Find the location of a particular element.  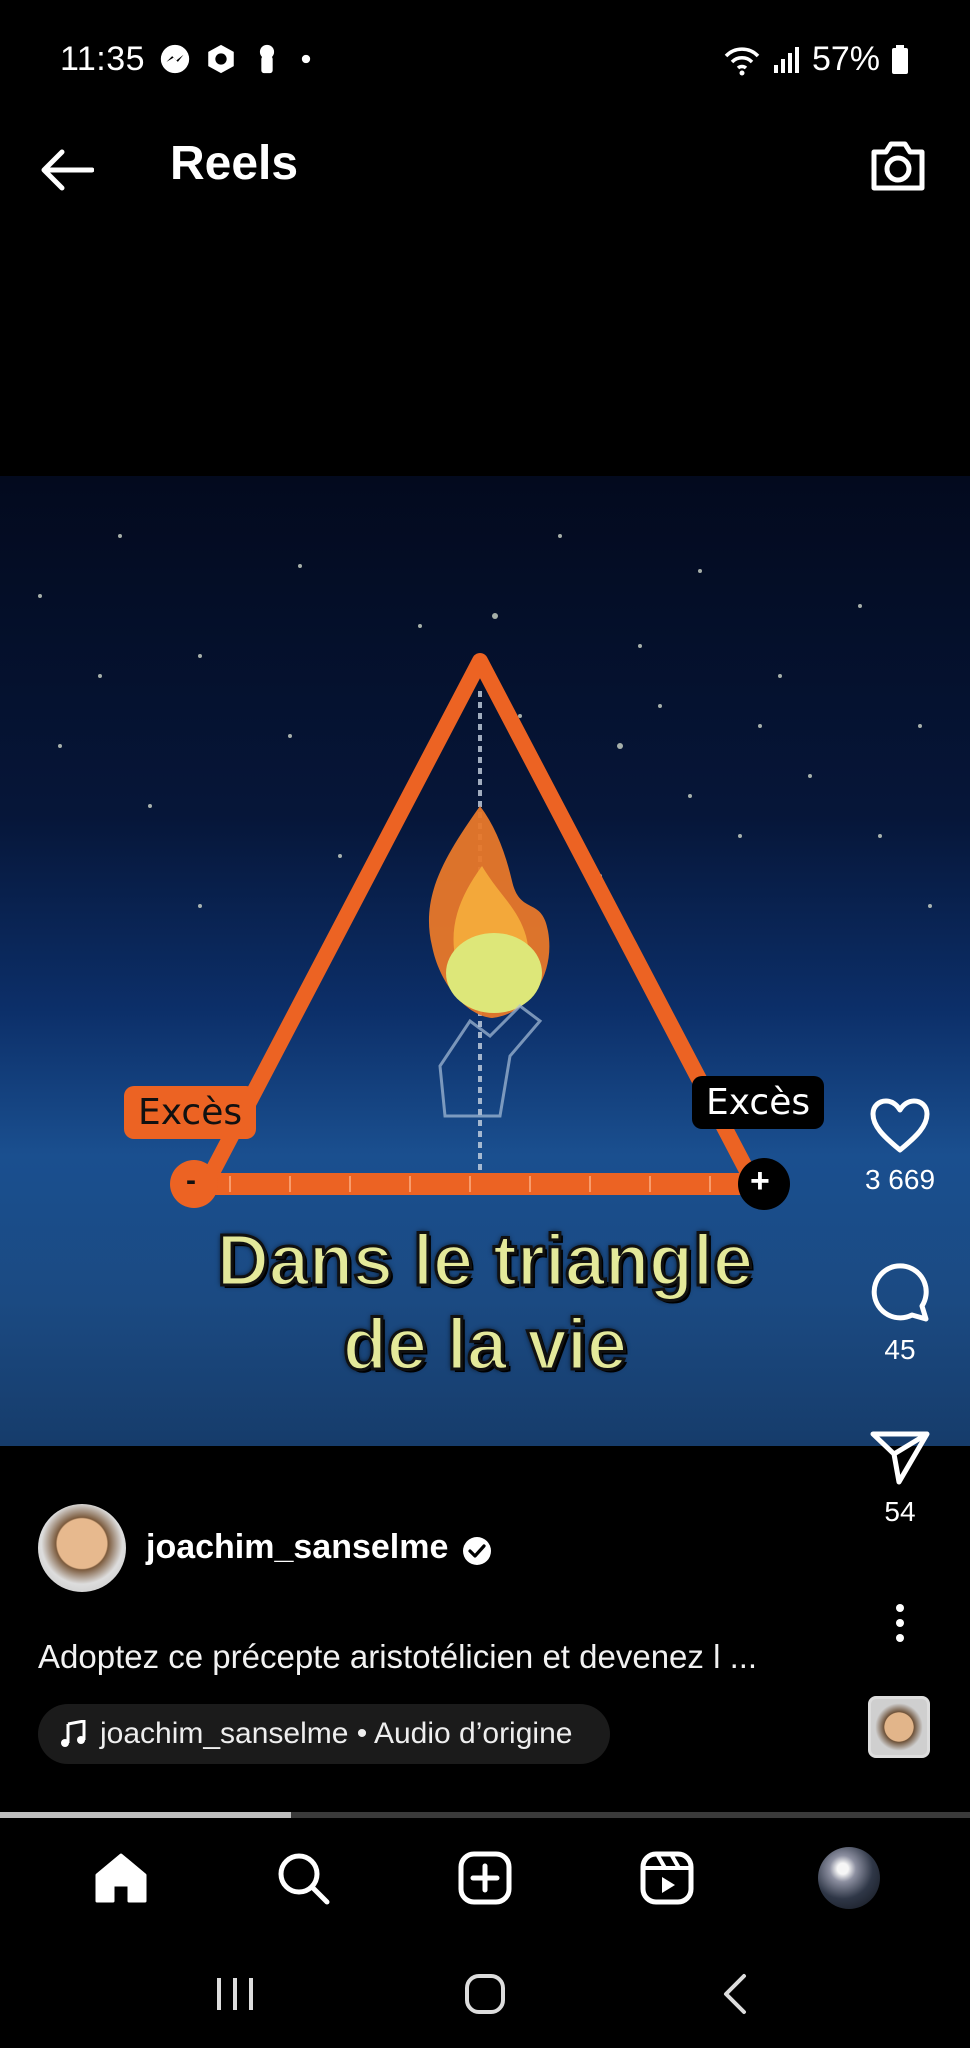

page-title: Reels is located at coordinates (234, 163).